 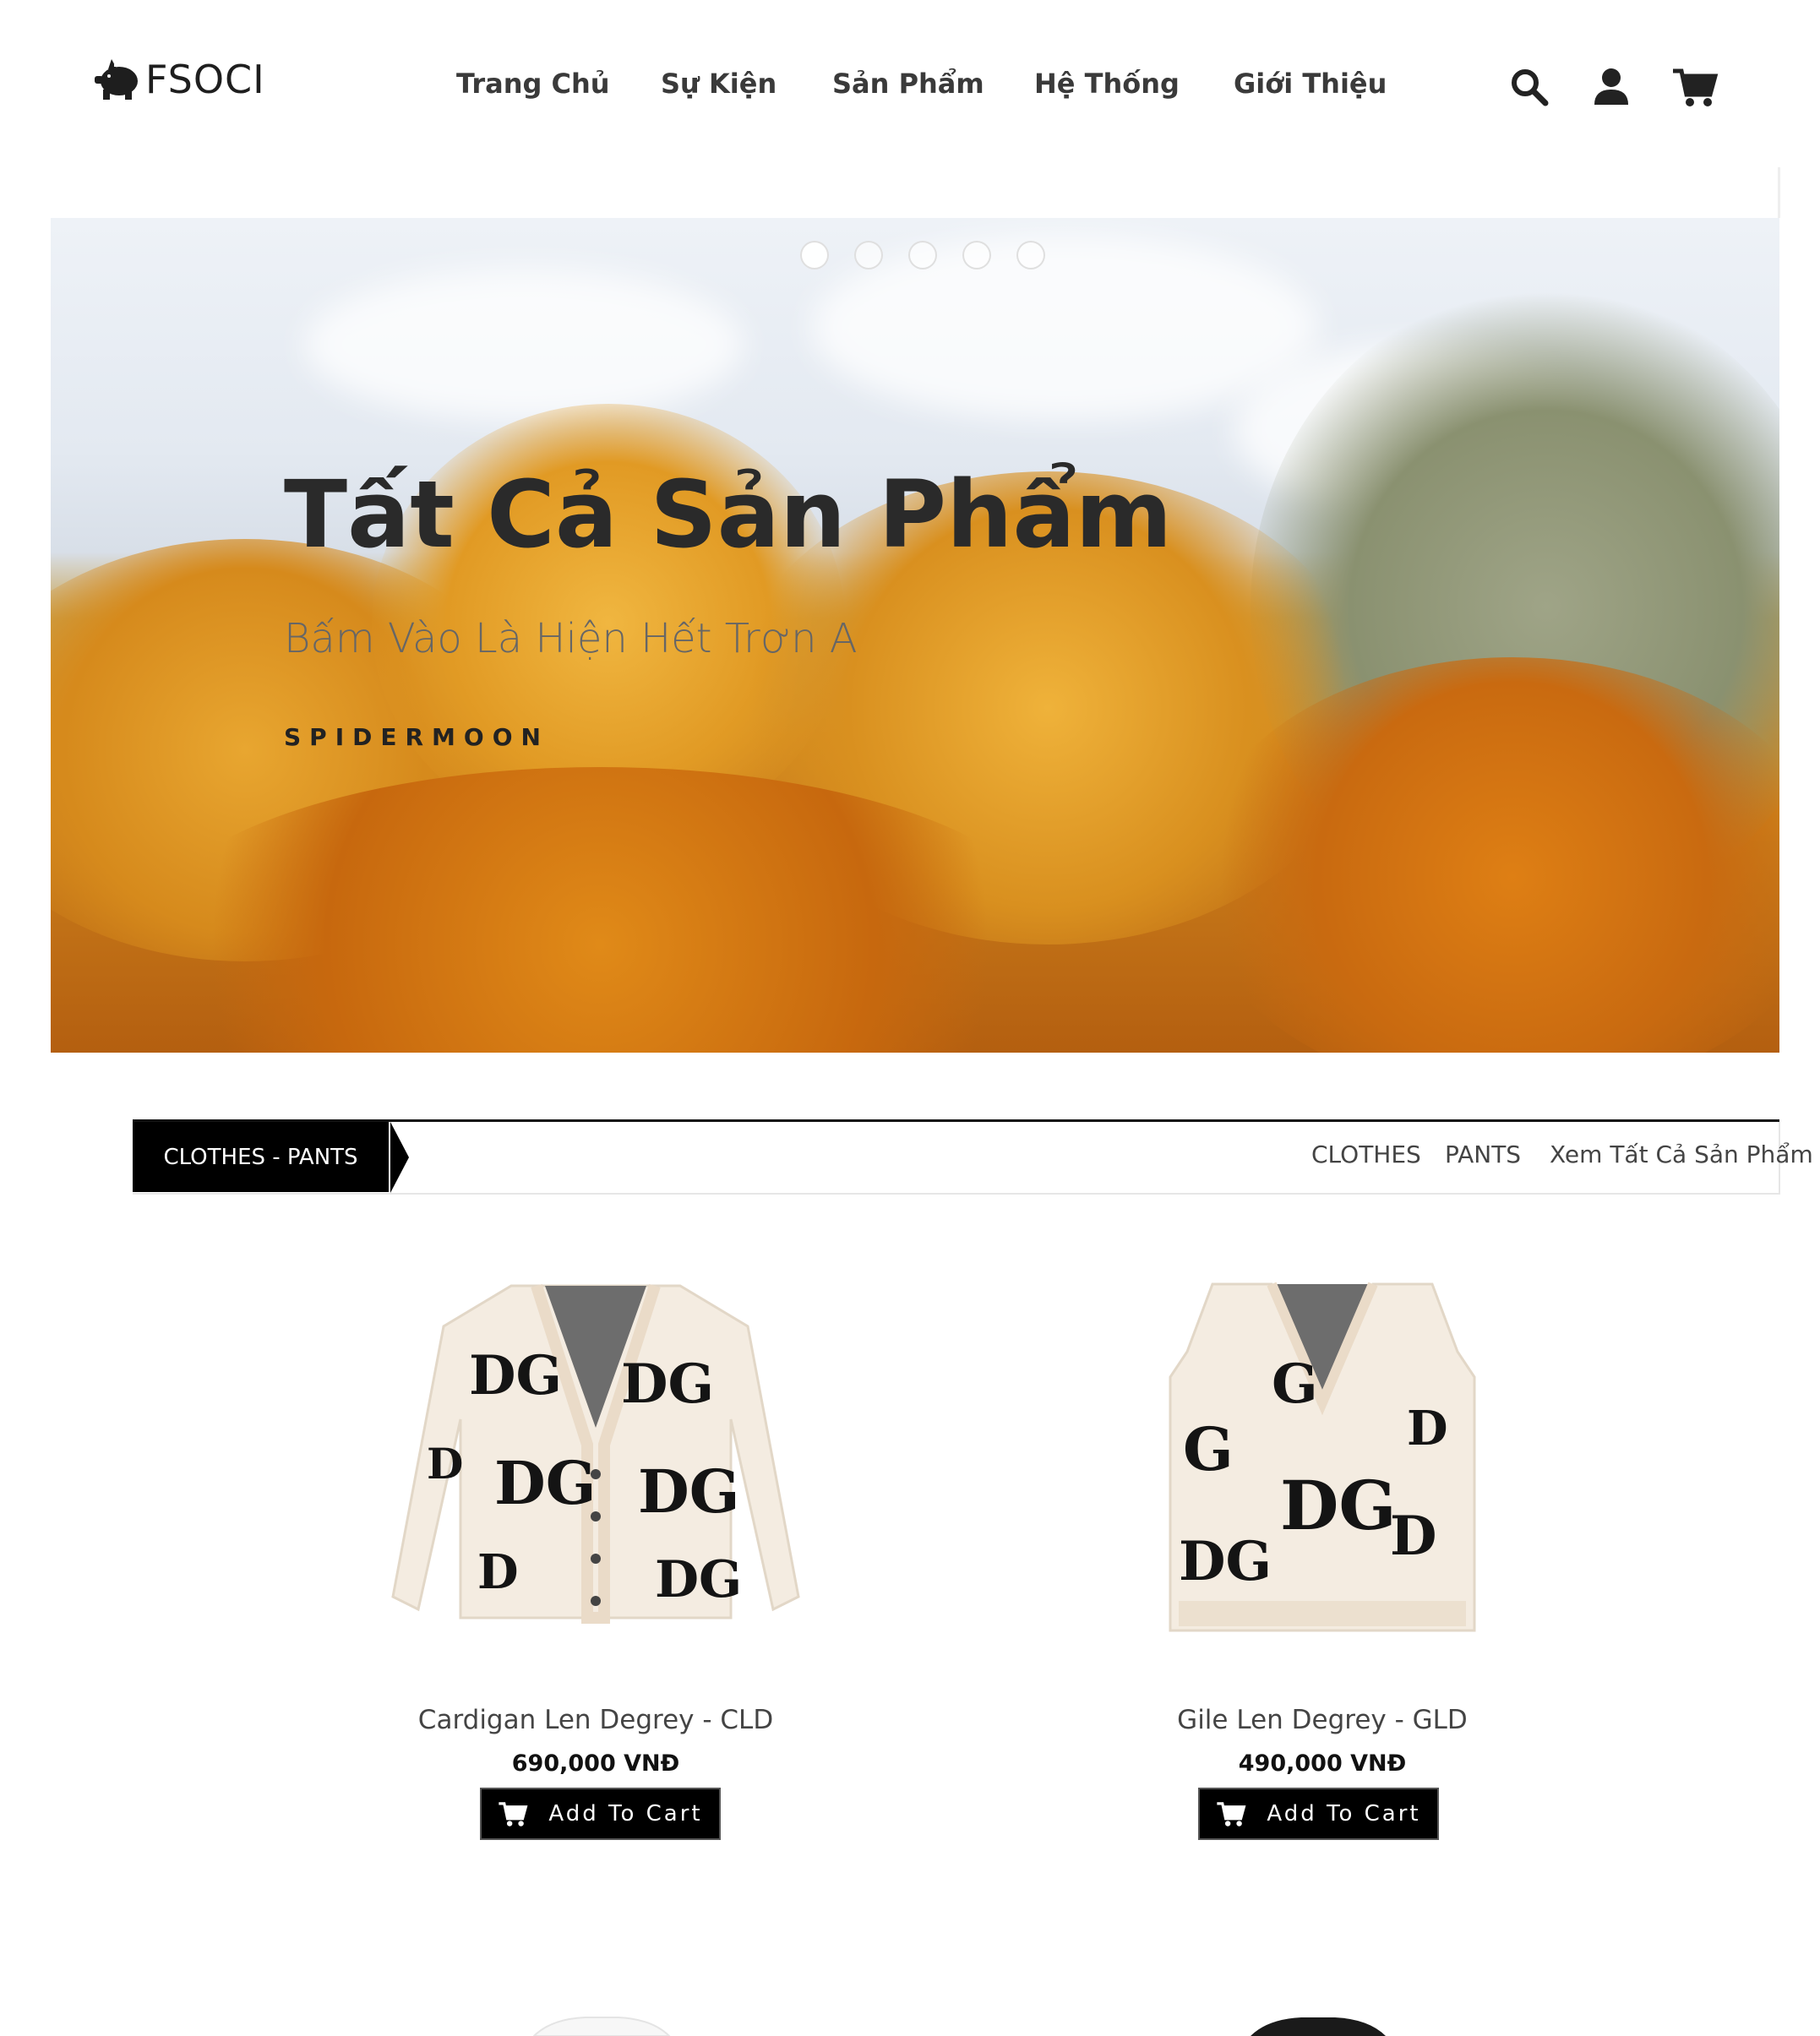 I want to click on category-link-all-products: Xem Tất Cả Sản Phẩm, so click(x=1681, y=1154).